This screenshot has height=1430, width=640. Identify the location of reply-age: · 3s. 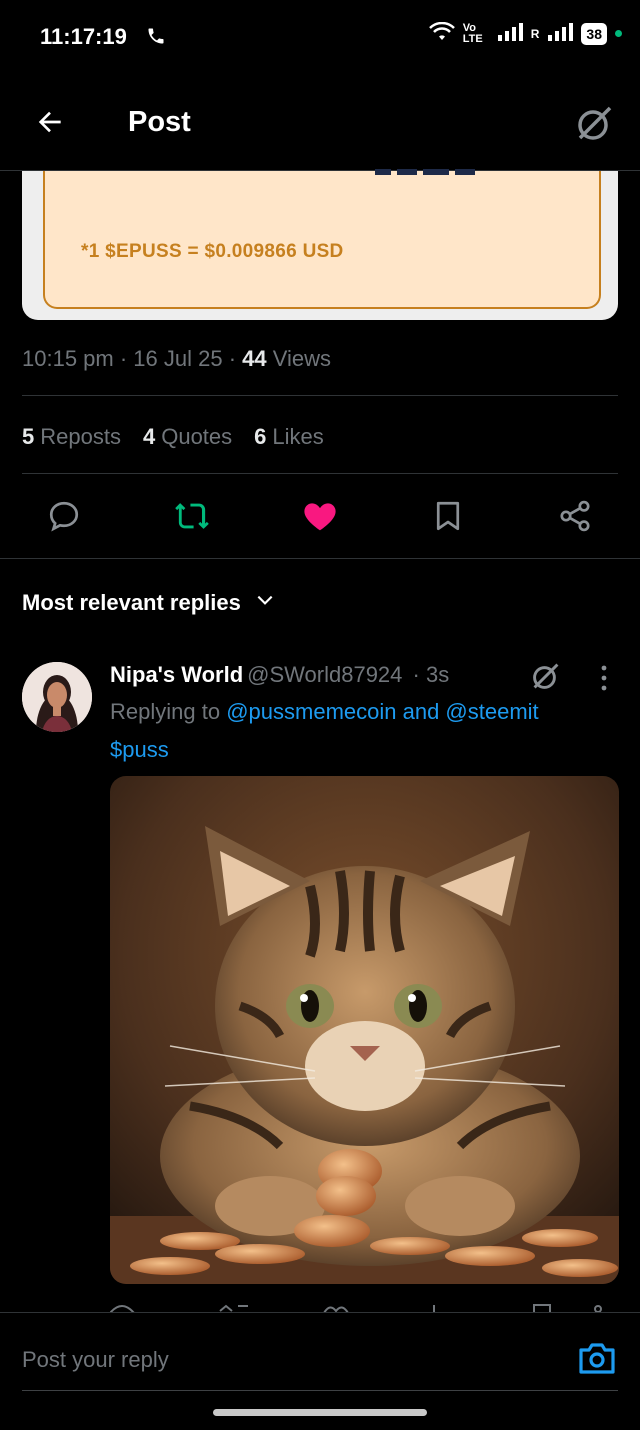
(431, 674).